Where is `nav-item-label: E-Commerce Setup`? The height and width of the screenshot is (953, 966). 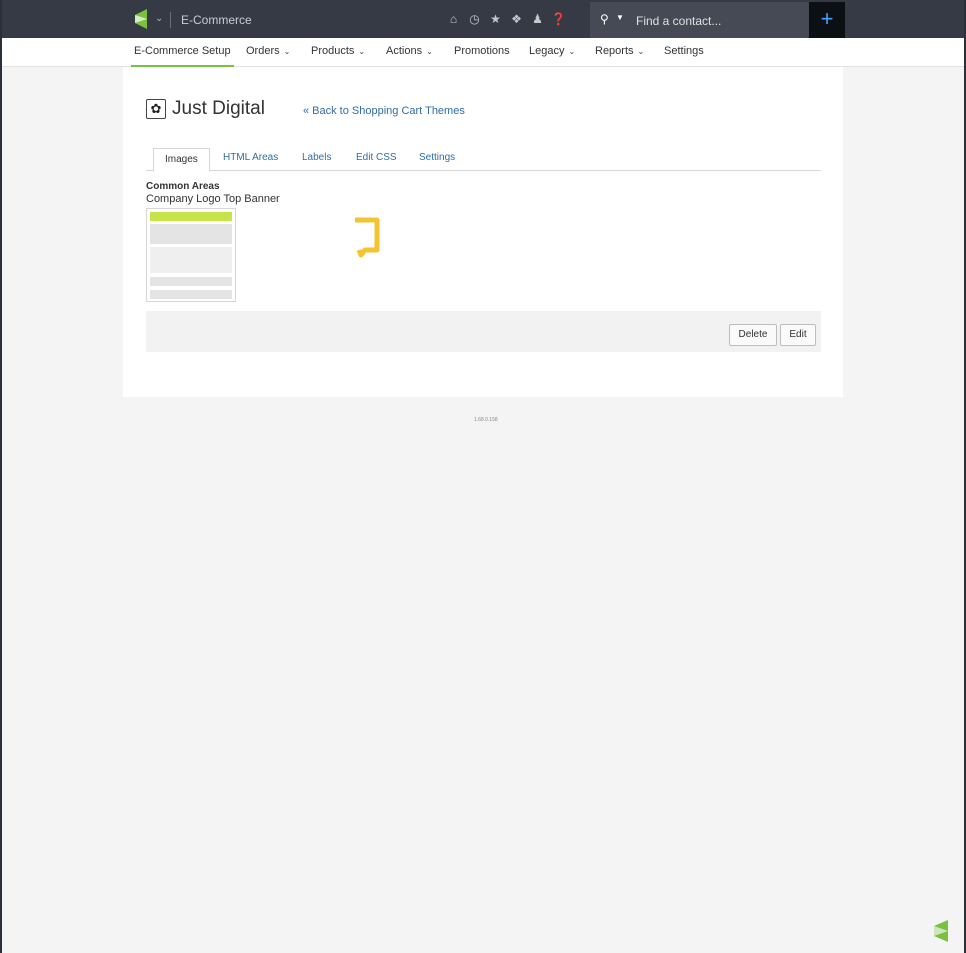
nav-item-label: E-Commerce Setup is located at coordinates (182, 51).